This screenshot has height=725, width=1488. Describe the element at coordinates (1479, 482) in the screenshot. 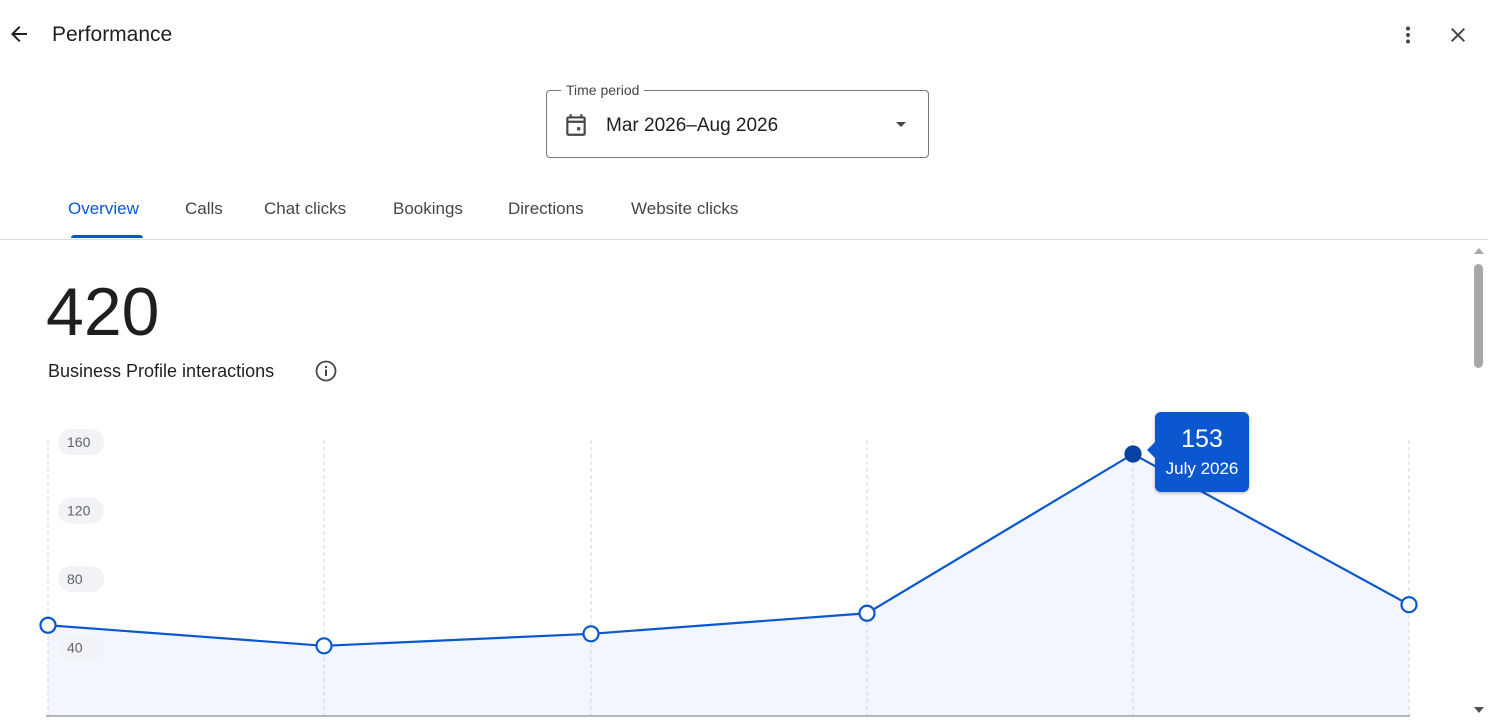

I see `scrollbar` at that location.